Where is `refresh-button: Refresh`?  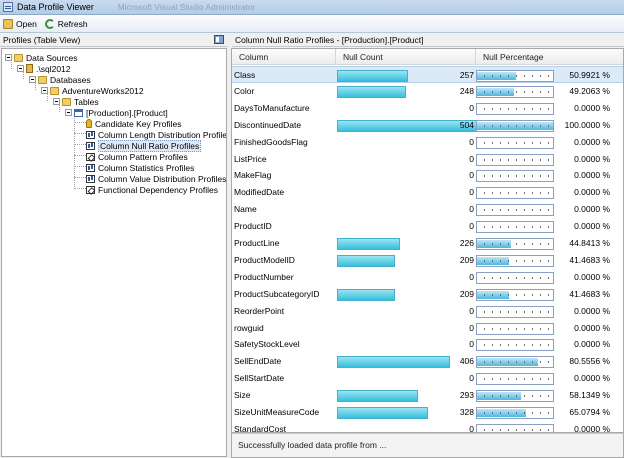
refresh-button: Refresh is located at coordinates (66, 23).